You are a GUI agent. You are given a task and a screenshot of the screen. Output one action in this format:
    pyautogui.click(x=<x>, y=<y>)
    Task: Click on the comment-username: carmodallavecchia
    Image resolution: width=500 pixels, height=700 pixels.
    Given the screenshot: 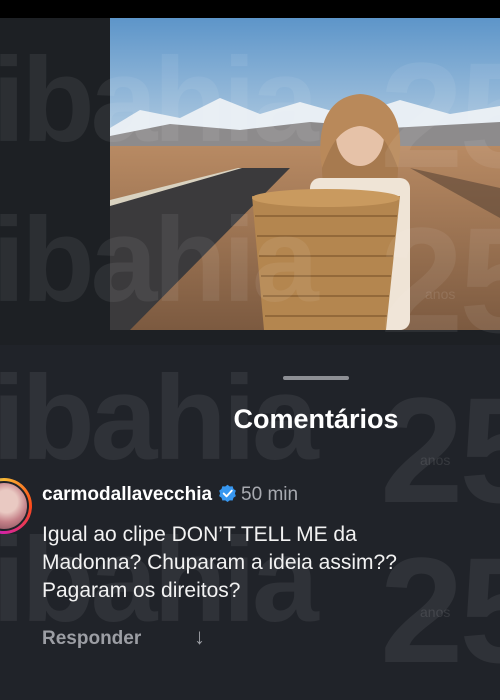 What is the action you would take?
    pyautogui.click(x=127, y=494)
    